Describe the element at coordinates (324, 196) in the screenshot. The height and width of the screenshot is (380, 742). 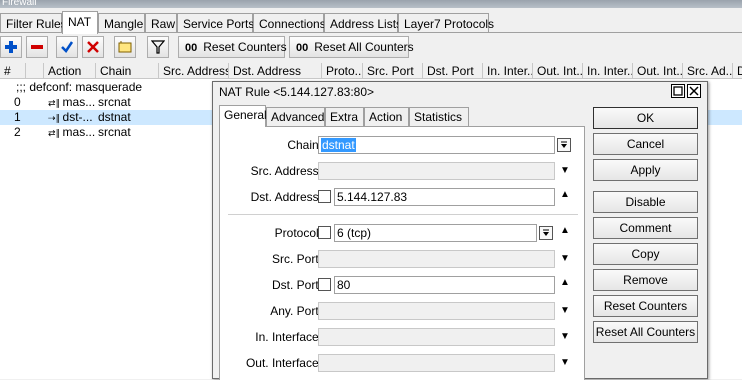
I see `dst-address-negate-checkbox` at that location.